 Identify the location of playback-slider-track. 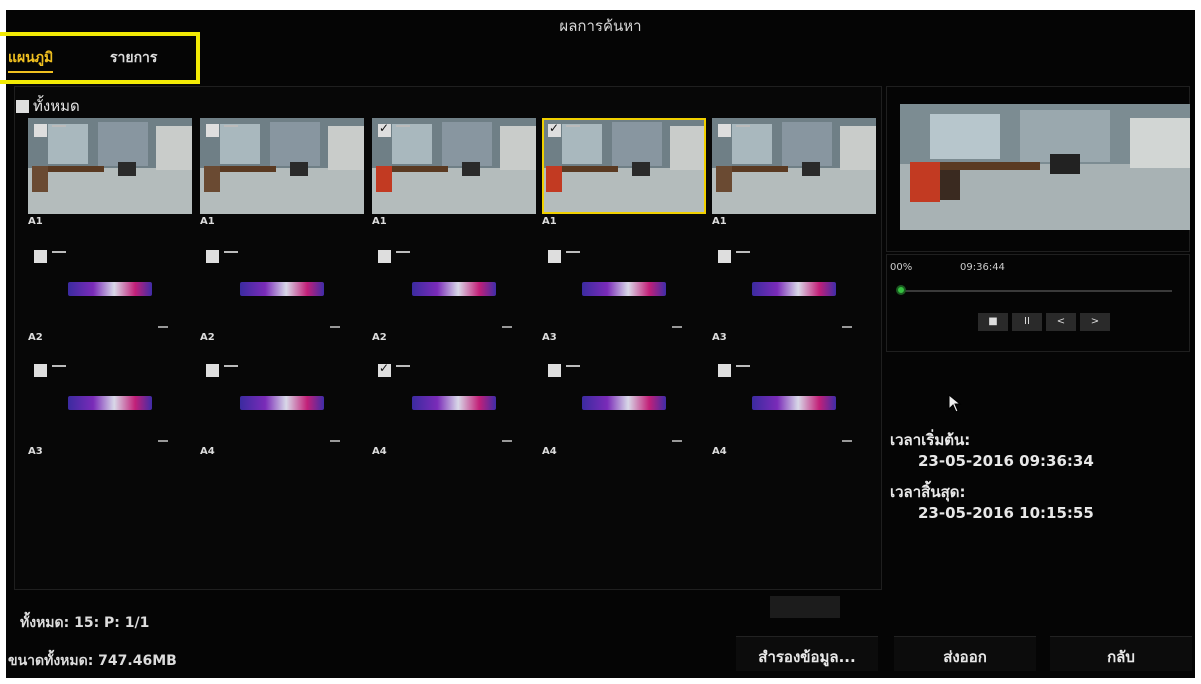
(1036, 291).